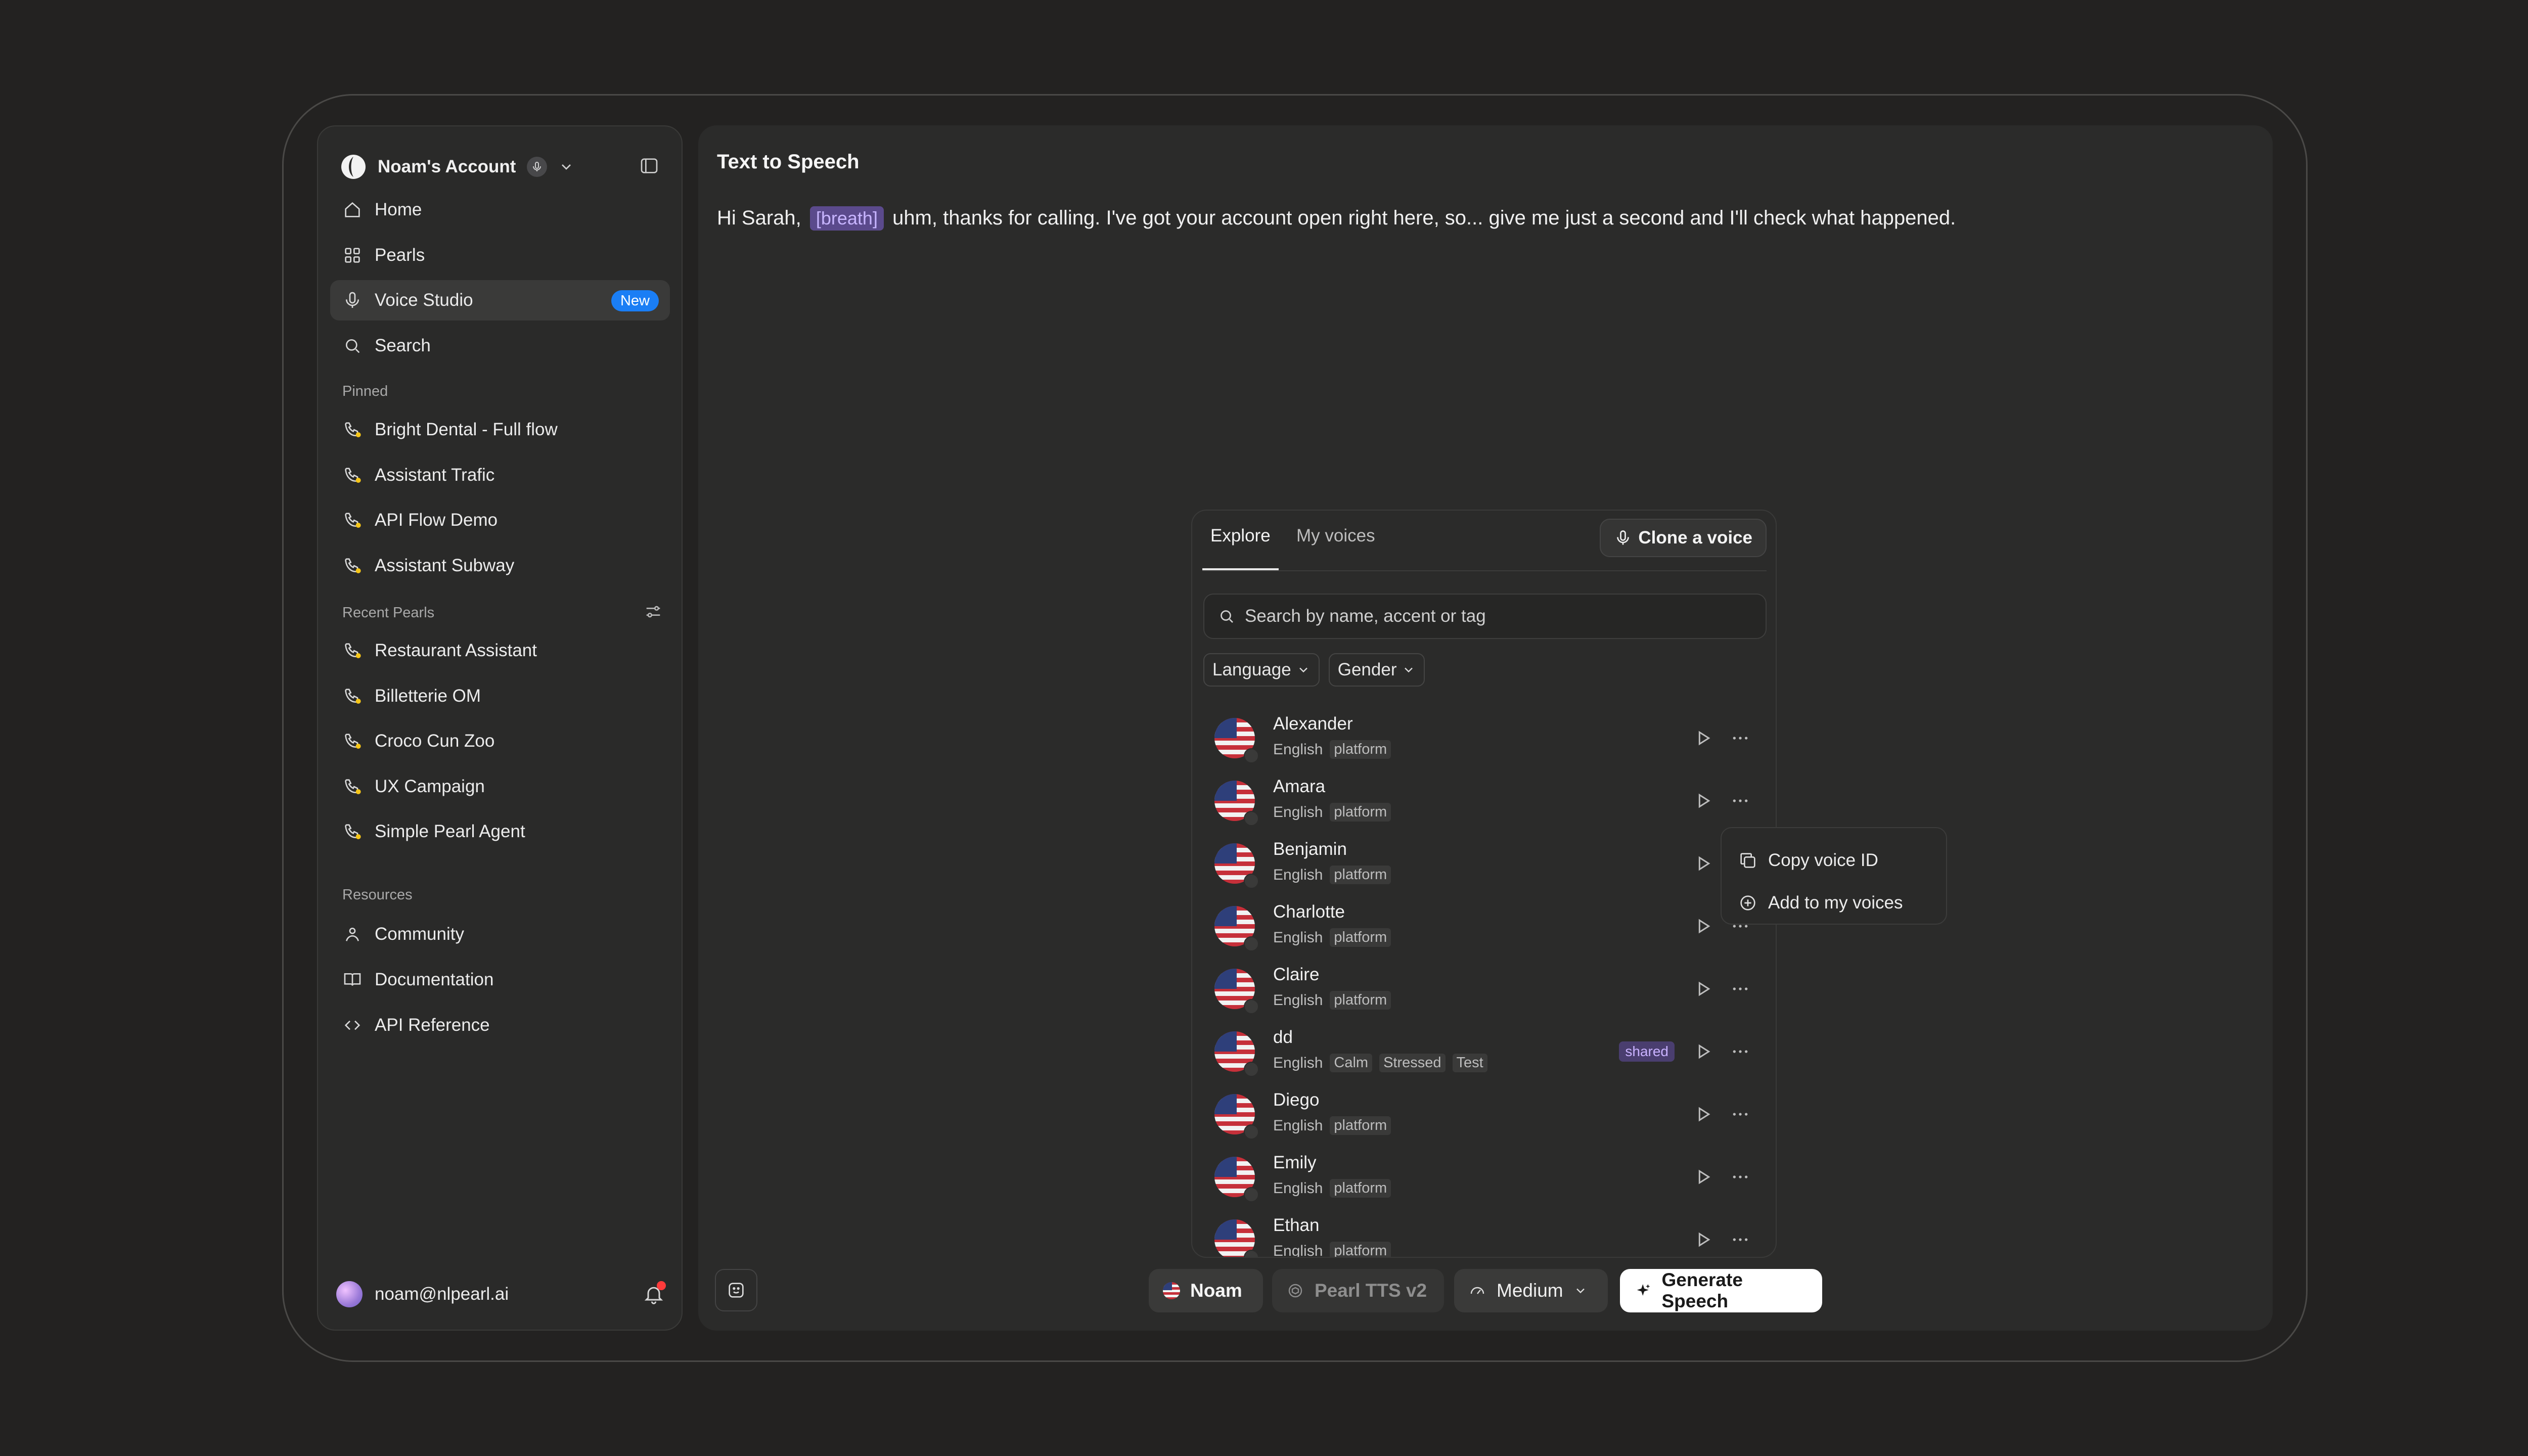 The image size is (2528, 1456). What do you see at coordinates (500, 346) in the screenshot?
I see `nav-search: Search` at bounding box center [500, 346].